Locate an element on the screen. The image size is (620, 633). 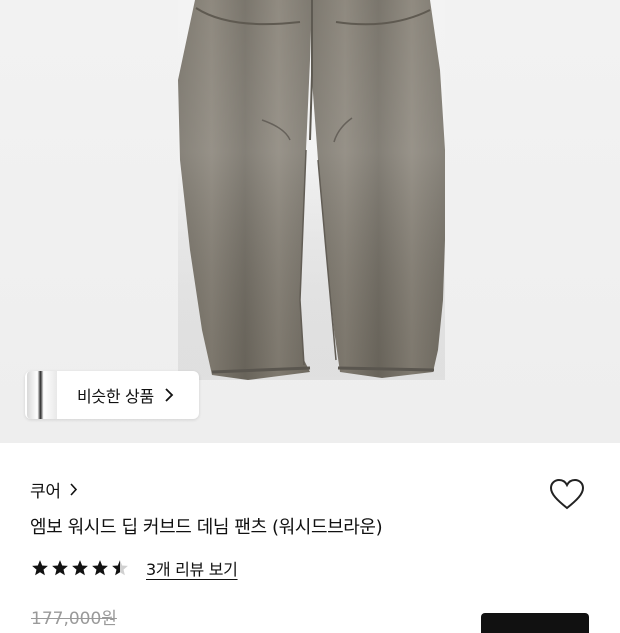
similar-products-label: 비슷한 상품 is located at coordinates (115, 396).